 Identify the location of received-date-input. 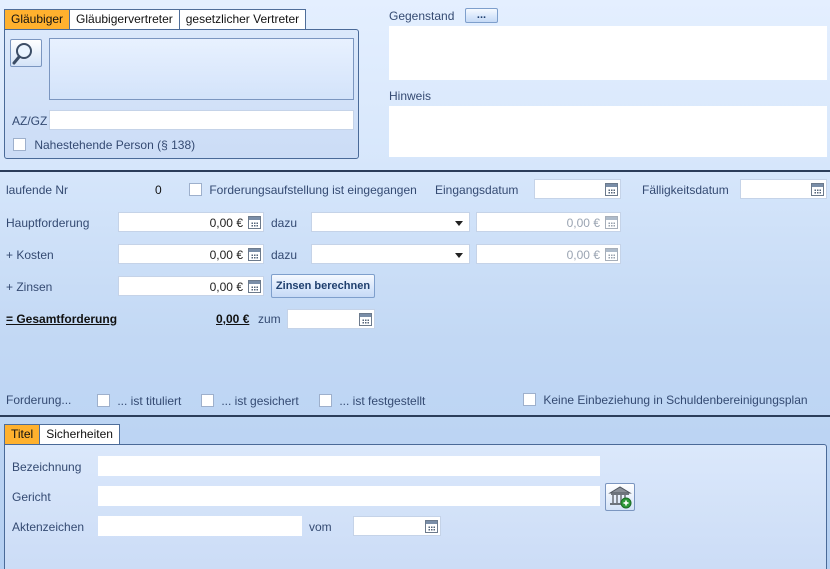
(577, 189).